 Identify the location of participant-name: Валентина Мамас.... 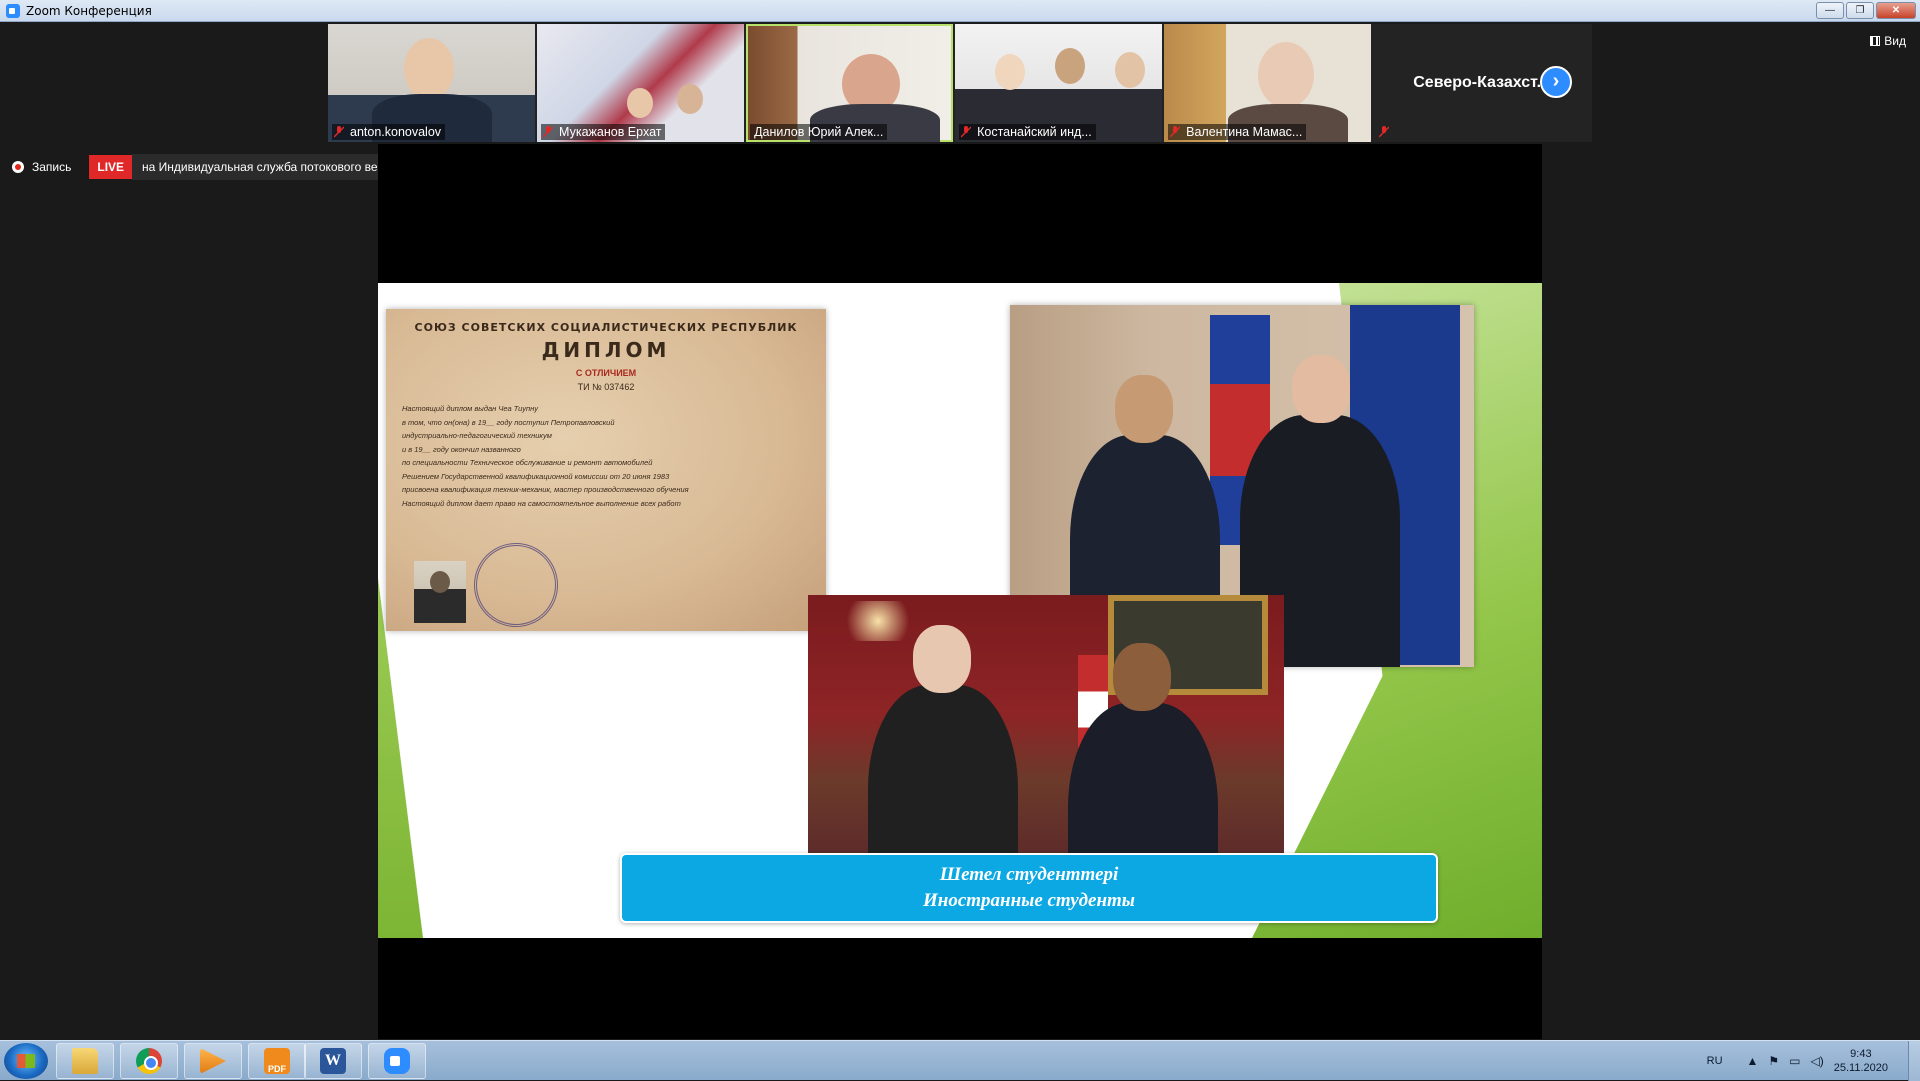
(1237, 132).